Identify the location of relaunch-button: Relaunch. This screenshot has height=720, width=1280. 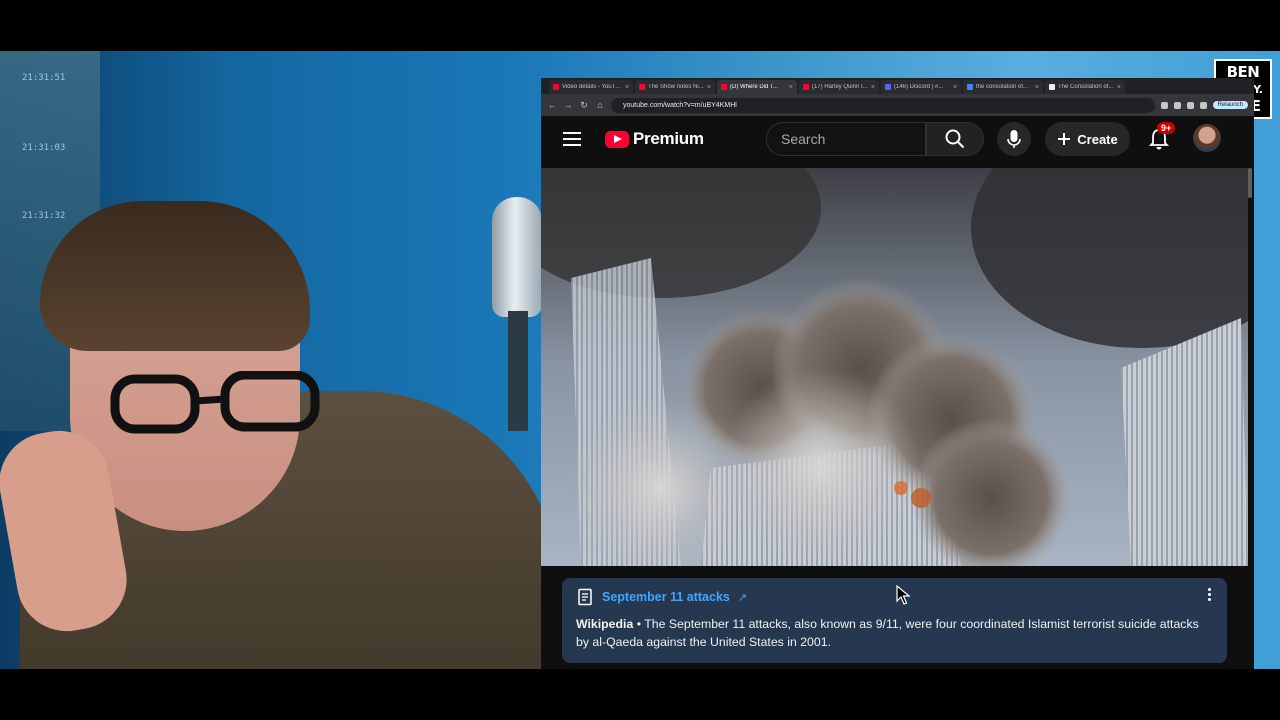
(1230, 105).